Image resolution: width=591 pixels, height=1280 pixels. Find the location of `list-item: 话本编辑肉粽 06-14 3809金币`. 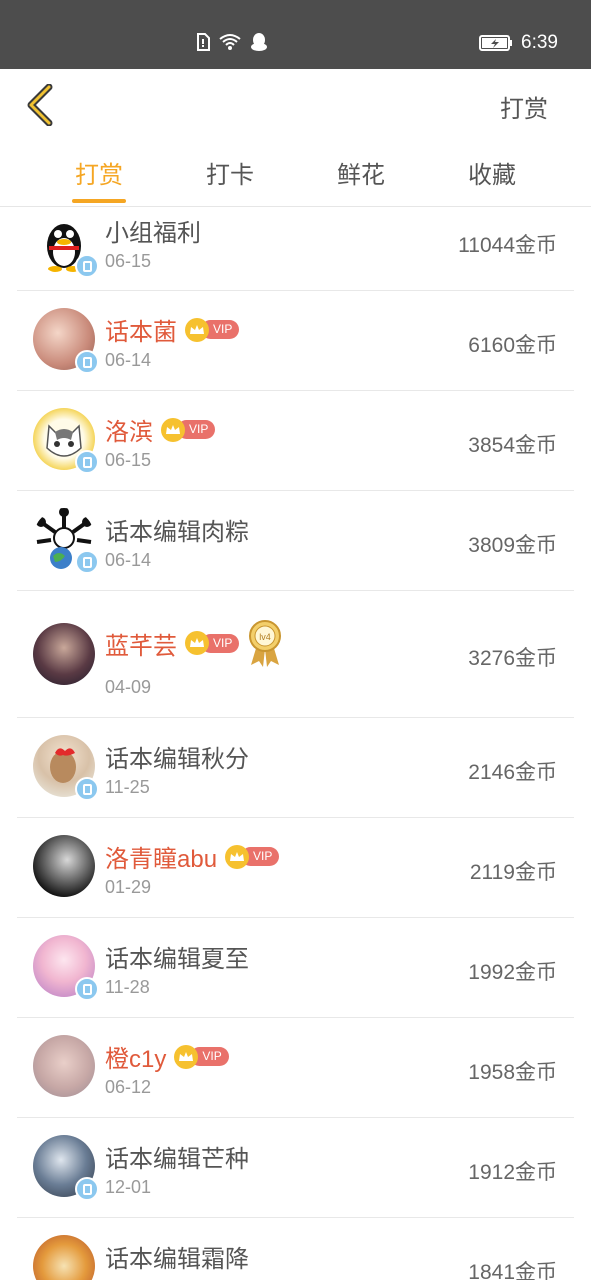

list-item: 话本编辑肉粽 06-14 3809金币 is located at coordinates (295, 541).